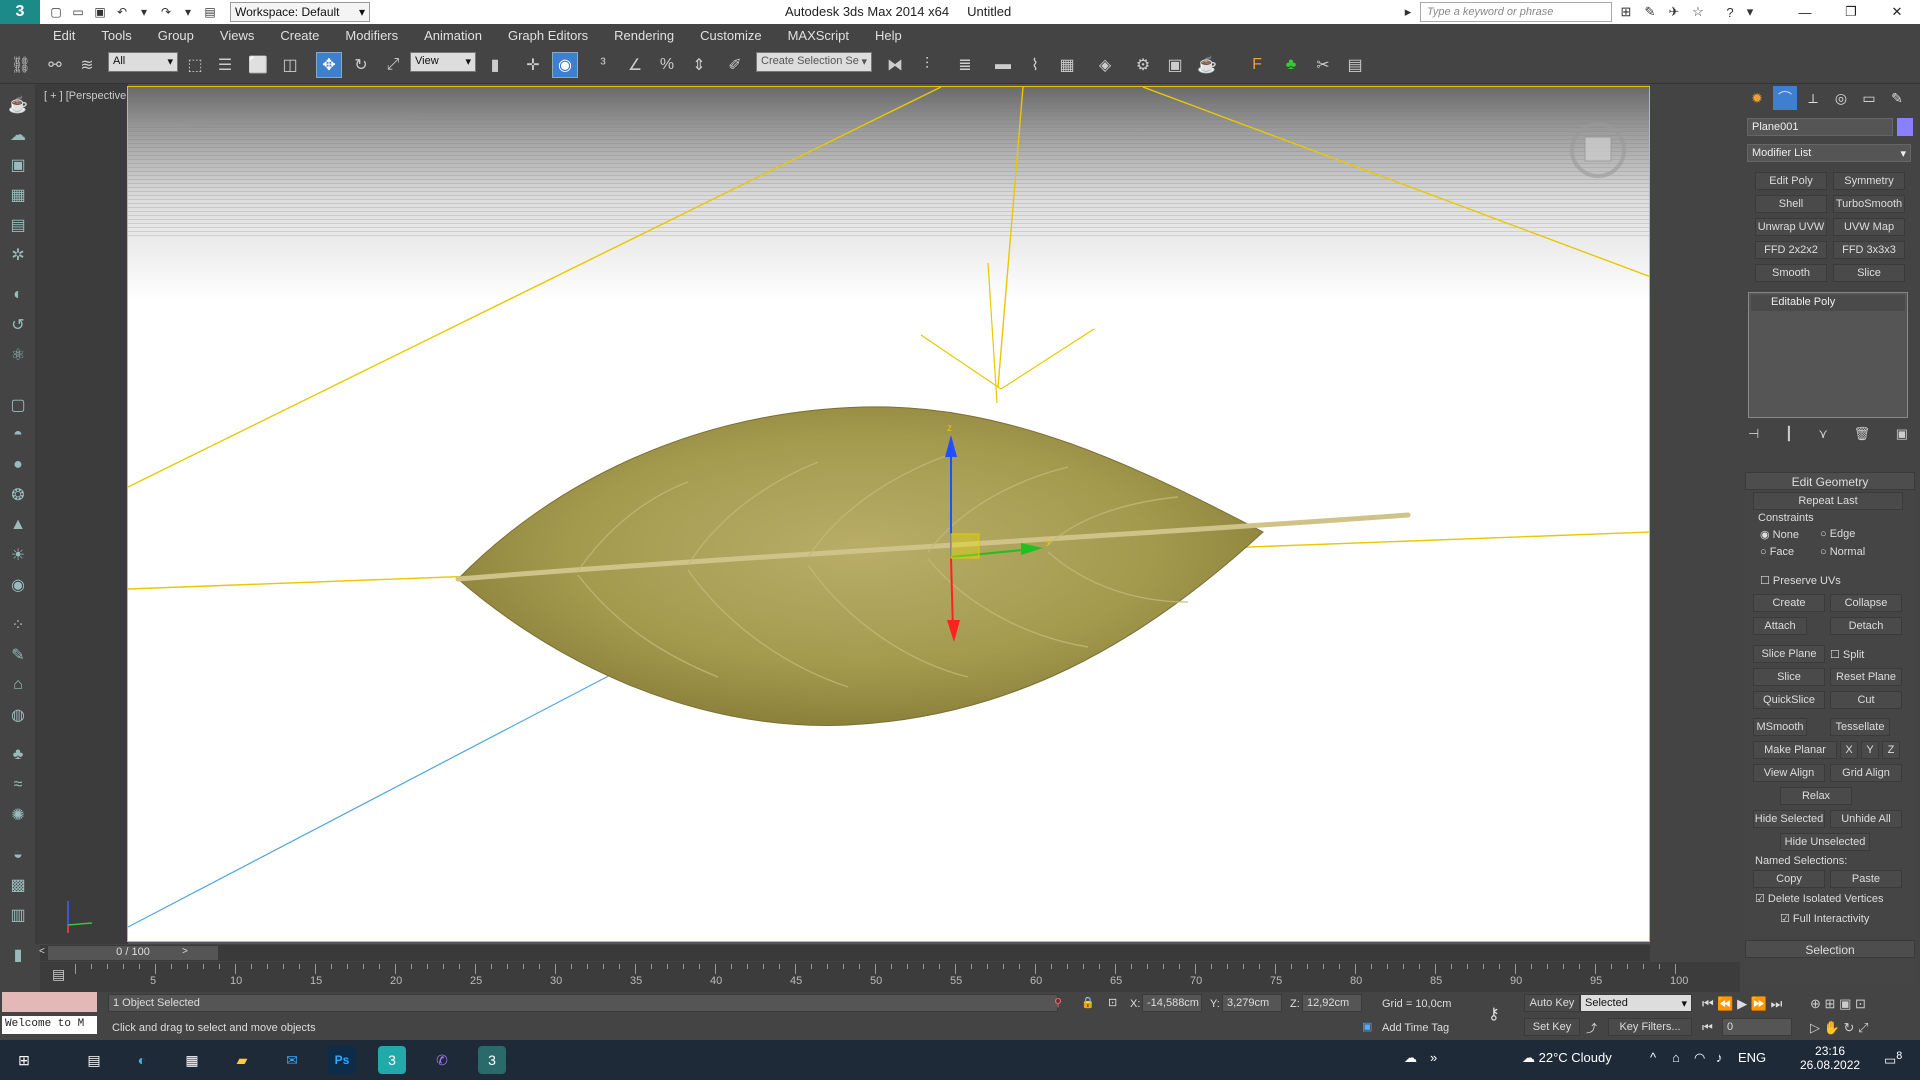 The image size is (1920, 1080). I want to click on make-planar-z-button: Z, so click(1891, 750).